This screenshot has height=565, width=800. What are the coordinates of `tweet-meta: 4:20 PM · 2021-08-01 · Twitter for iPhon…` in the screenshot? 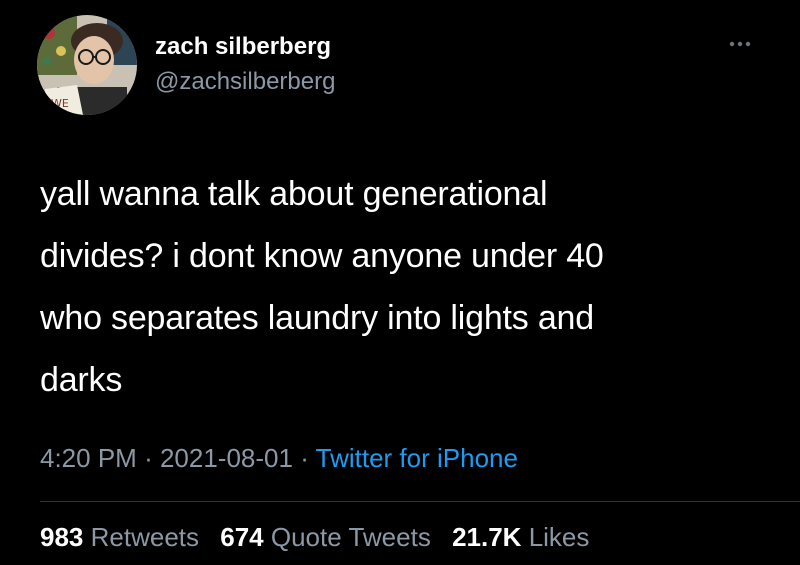 It's located at (279, 458).